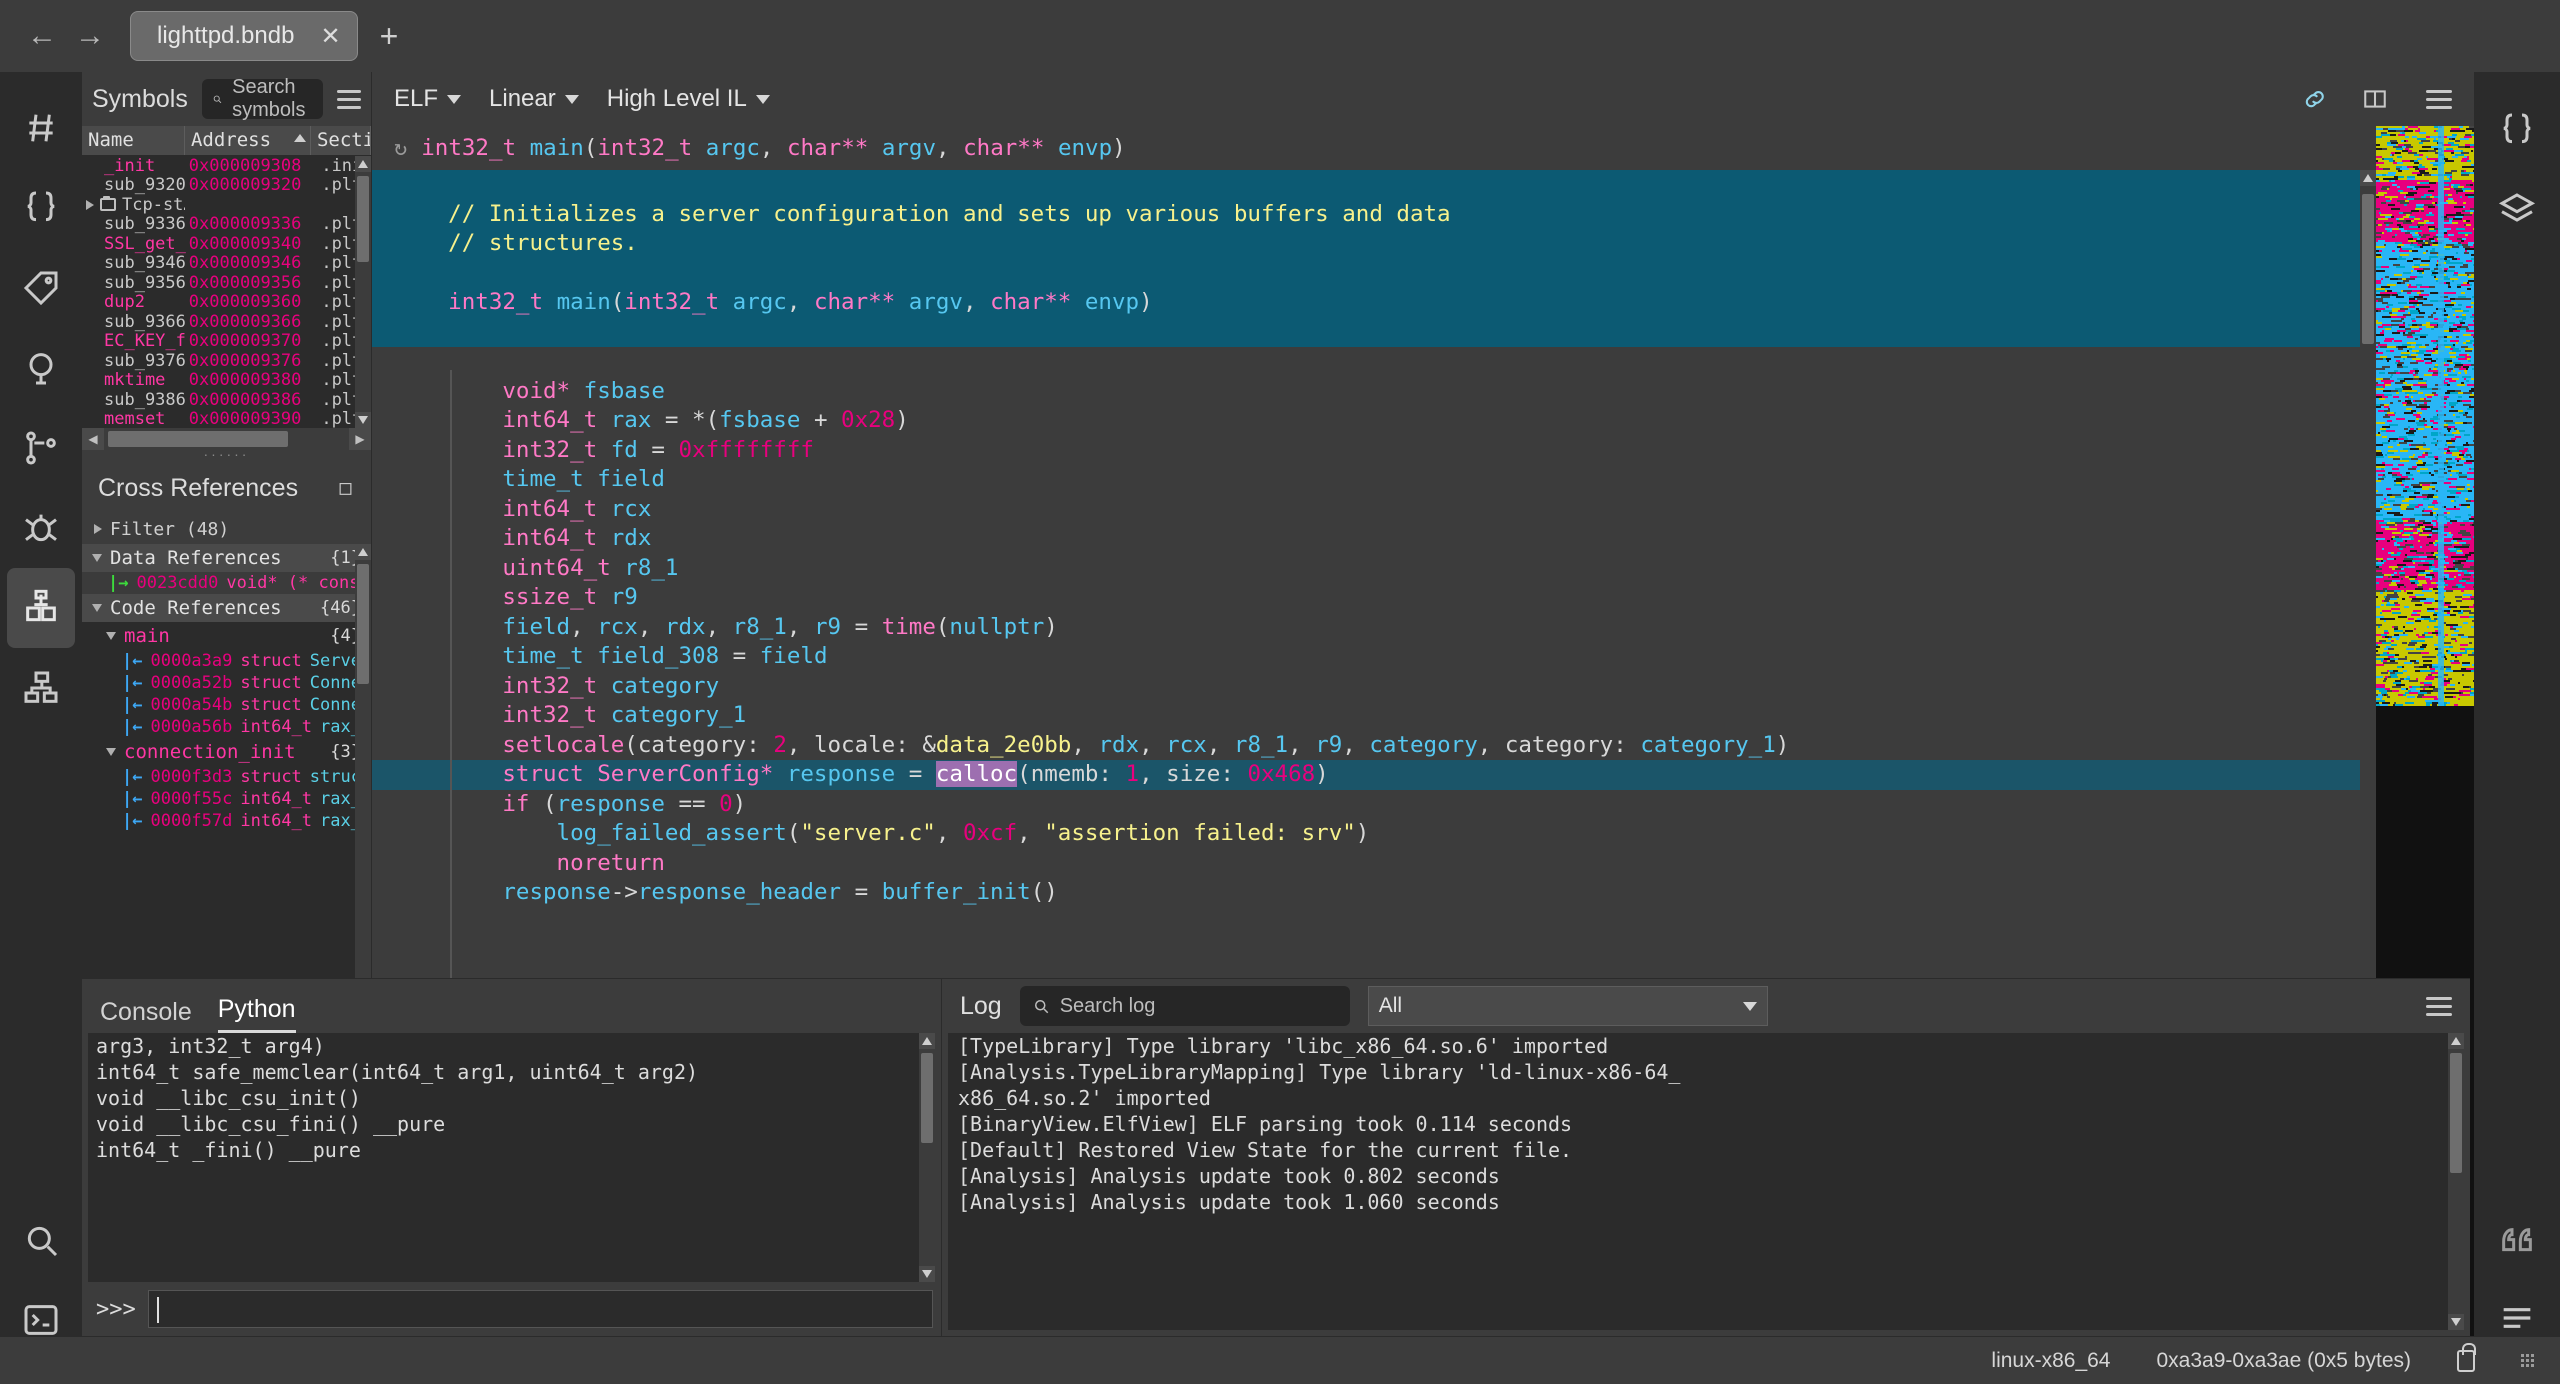 The image size is (2560, 1384). Describe the element at coordinates (226, 727) in the screenshot. I see `xref-row: |←0000a56bint64_trax_25 = ca` at that location.